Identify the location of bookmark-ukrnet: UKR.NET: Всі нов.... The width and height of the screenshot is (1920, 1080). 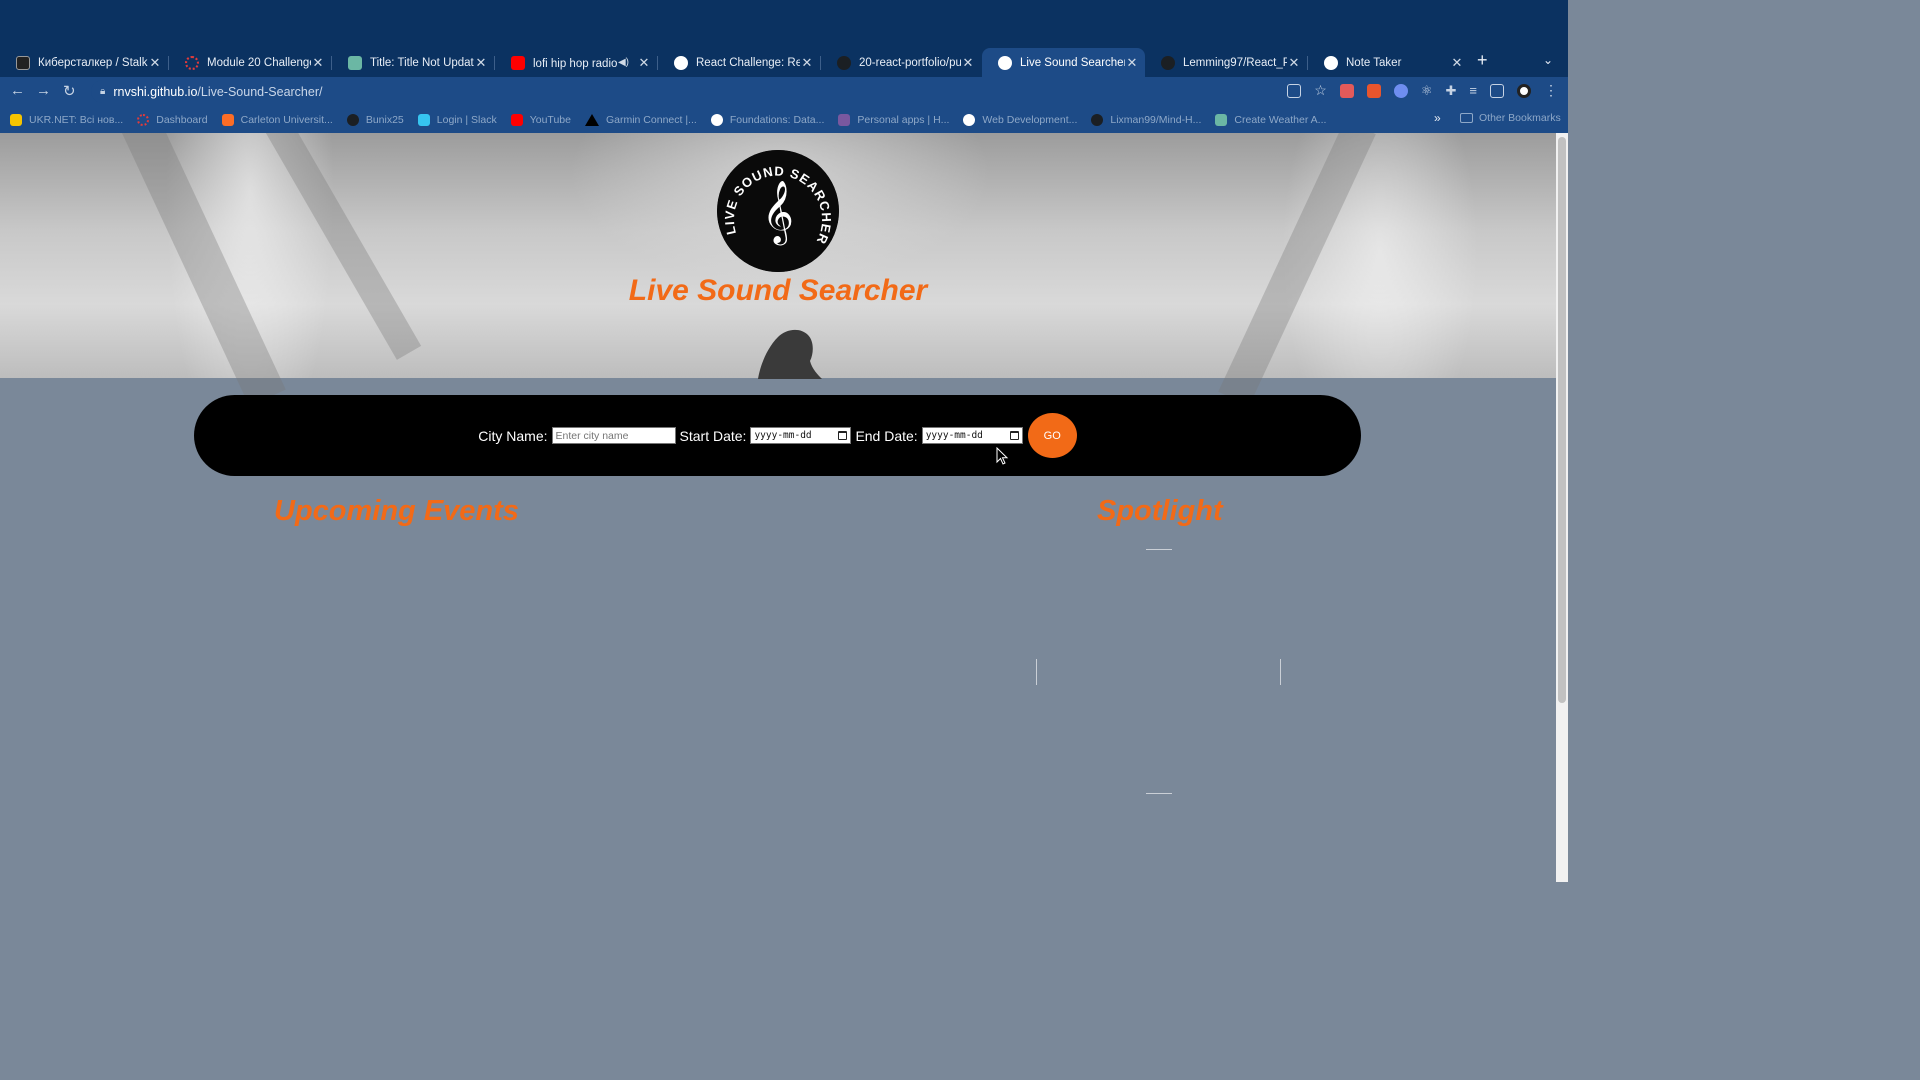
(66, 119).